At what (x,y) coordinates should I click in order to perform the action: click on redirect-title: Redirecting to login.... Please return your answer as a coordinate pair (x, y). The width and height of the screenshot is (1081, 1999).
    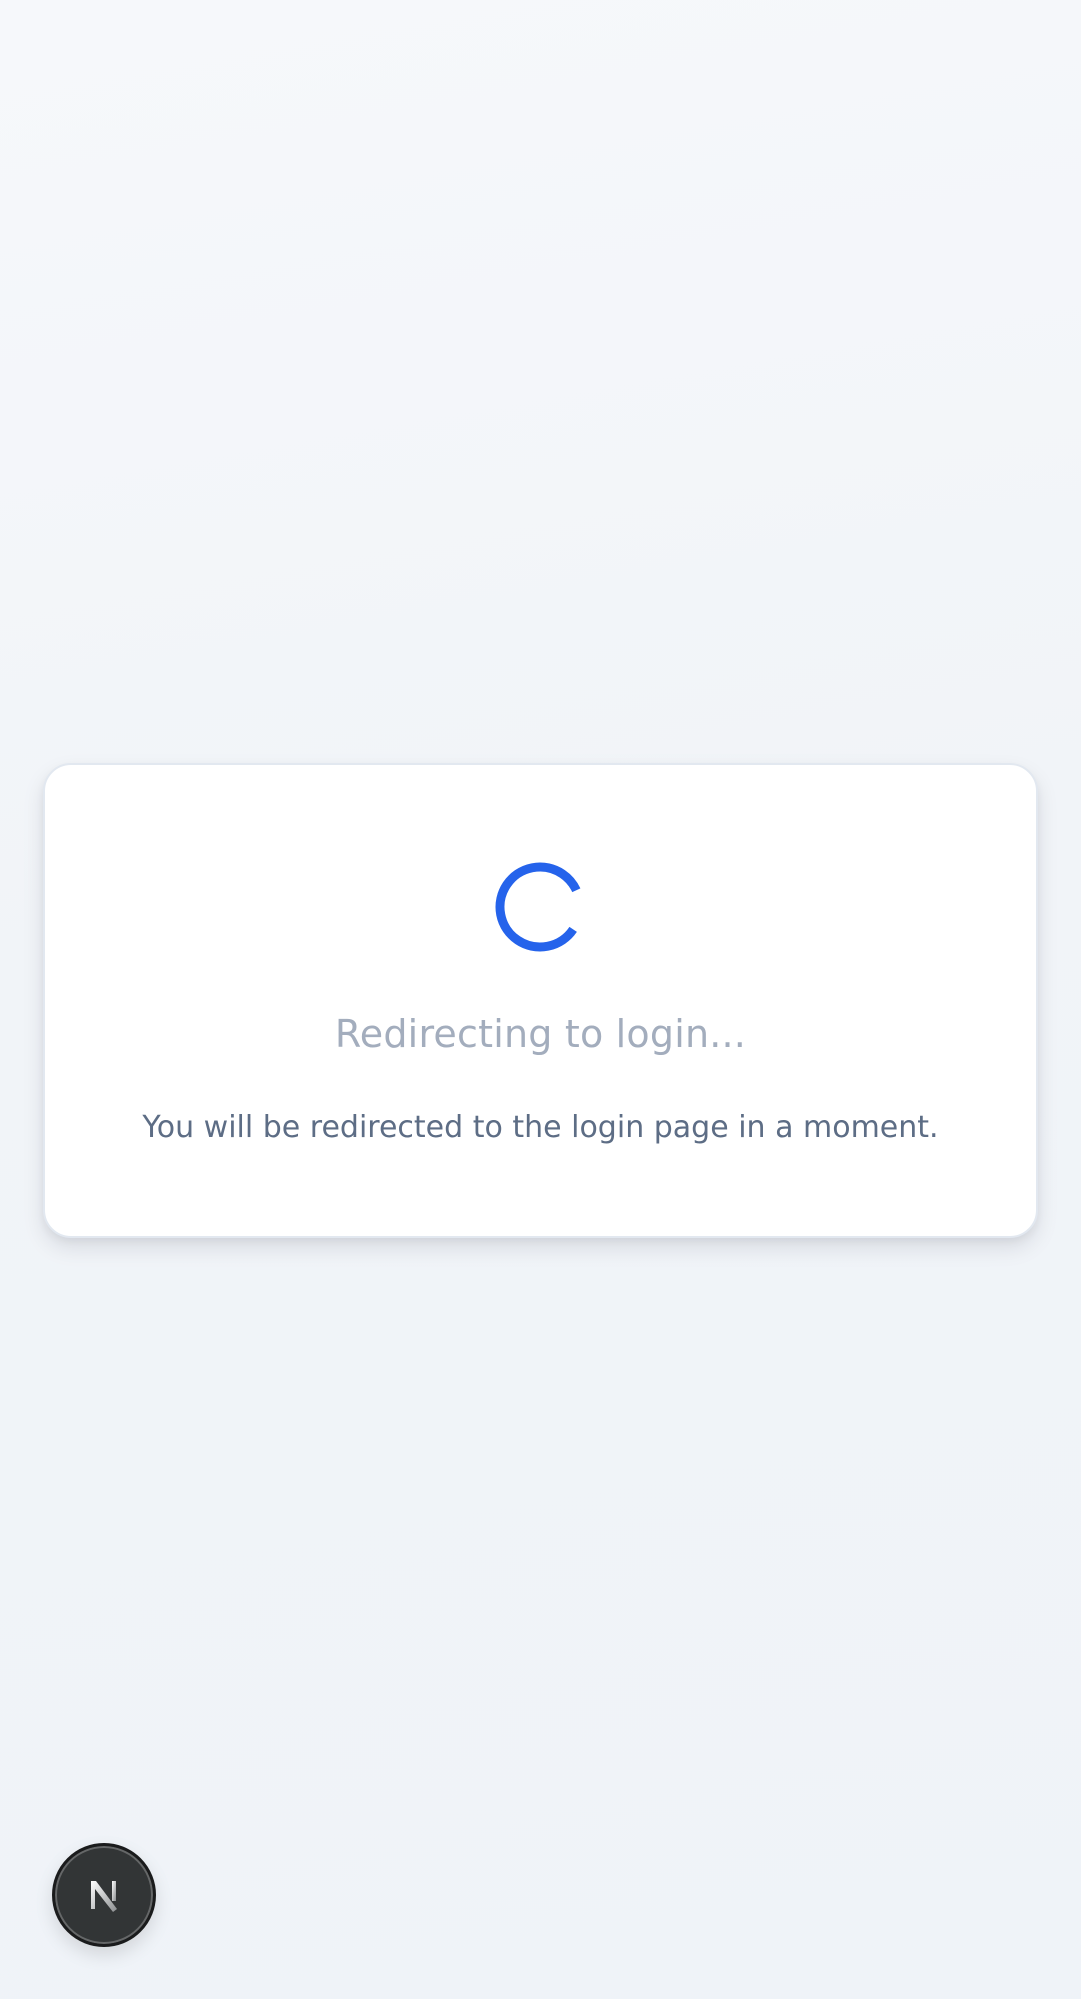
    Looking at the image, I should click on (540, 1034).